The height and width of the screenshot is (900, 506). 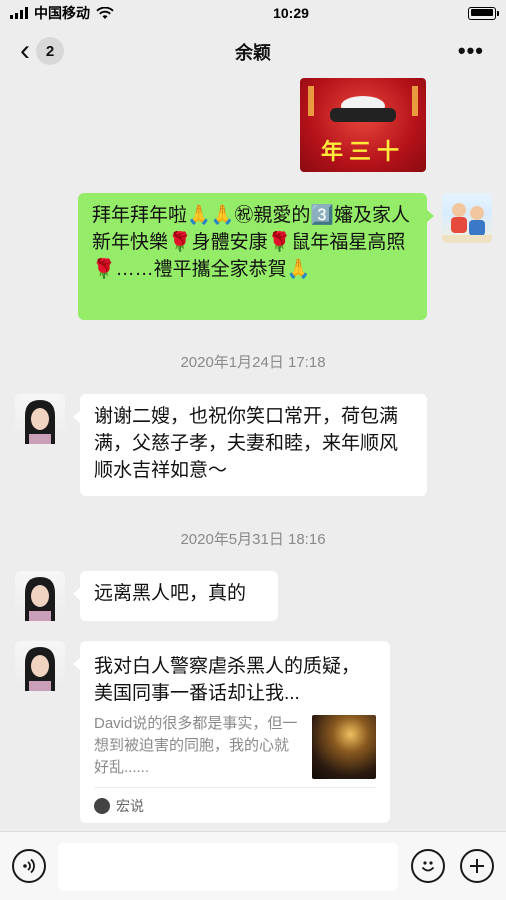 I want to click on input-bar, so click(x=253, y=865).